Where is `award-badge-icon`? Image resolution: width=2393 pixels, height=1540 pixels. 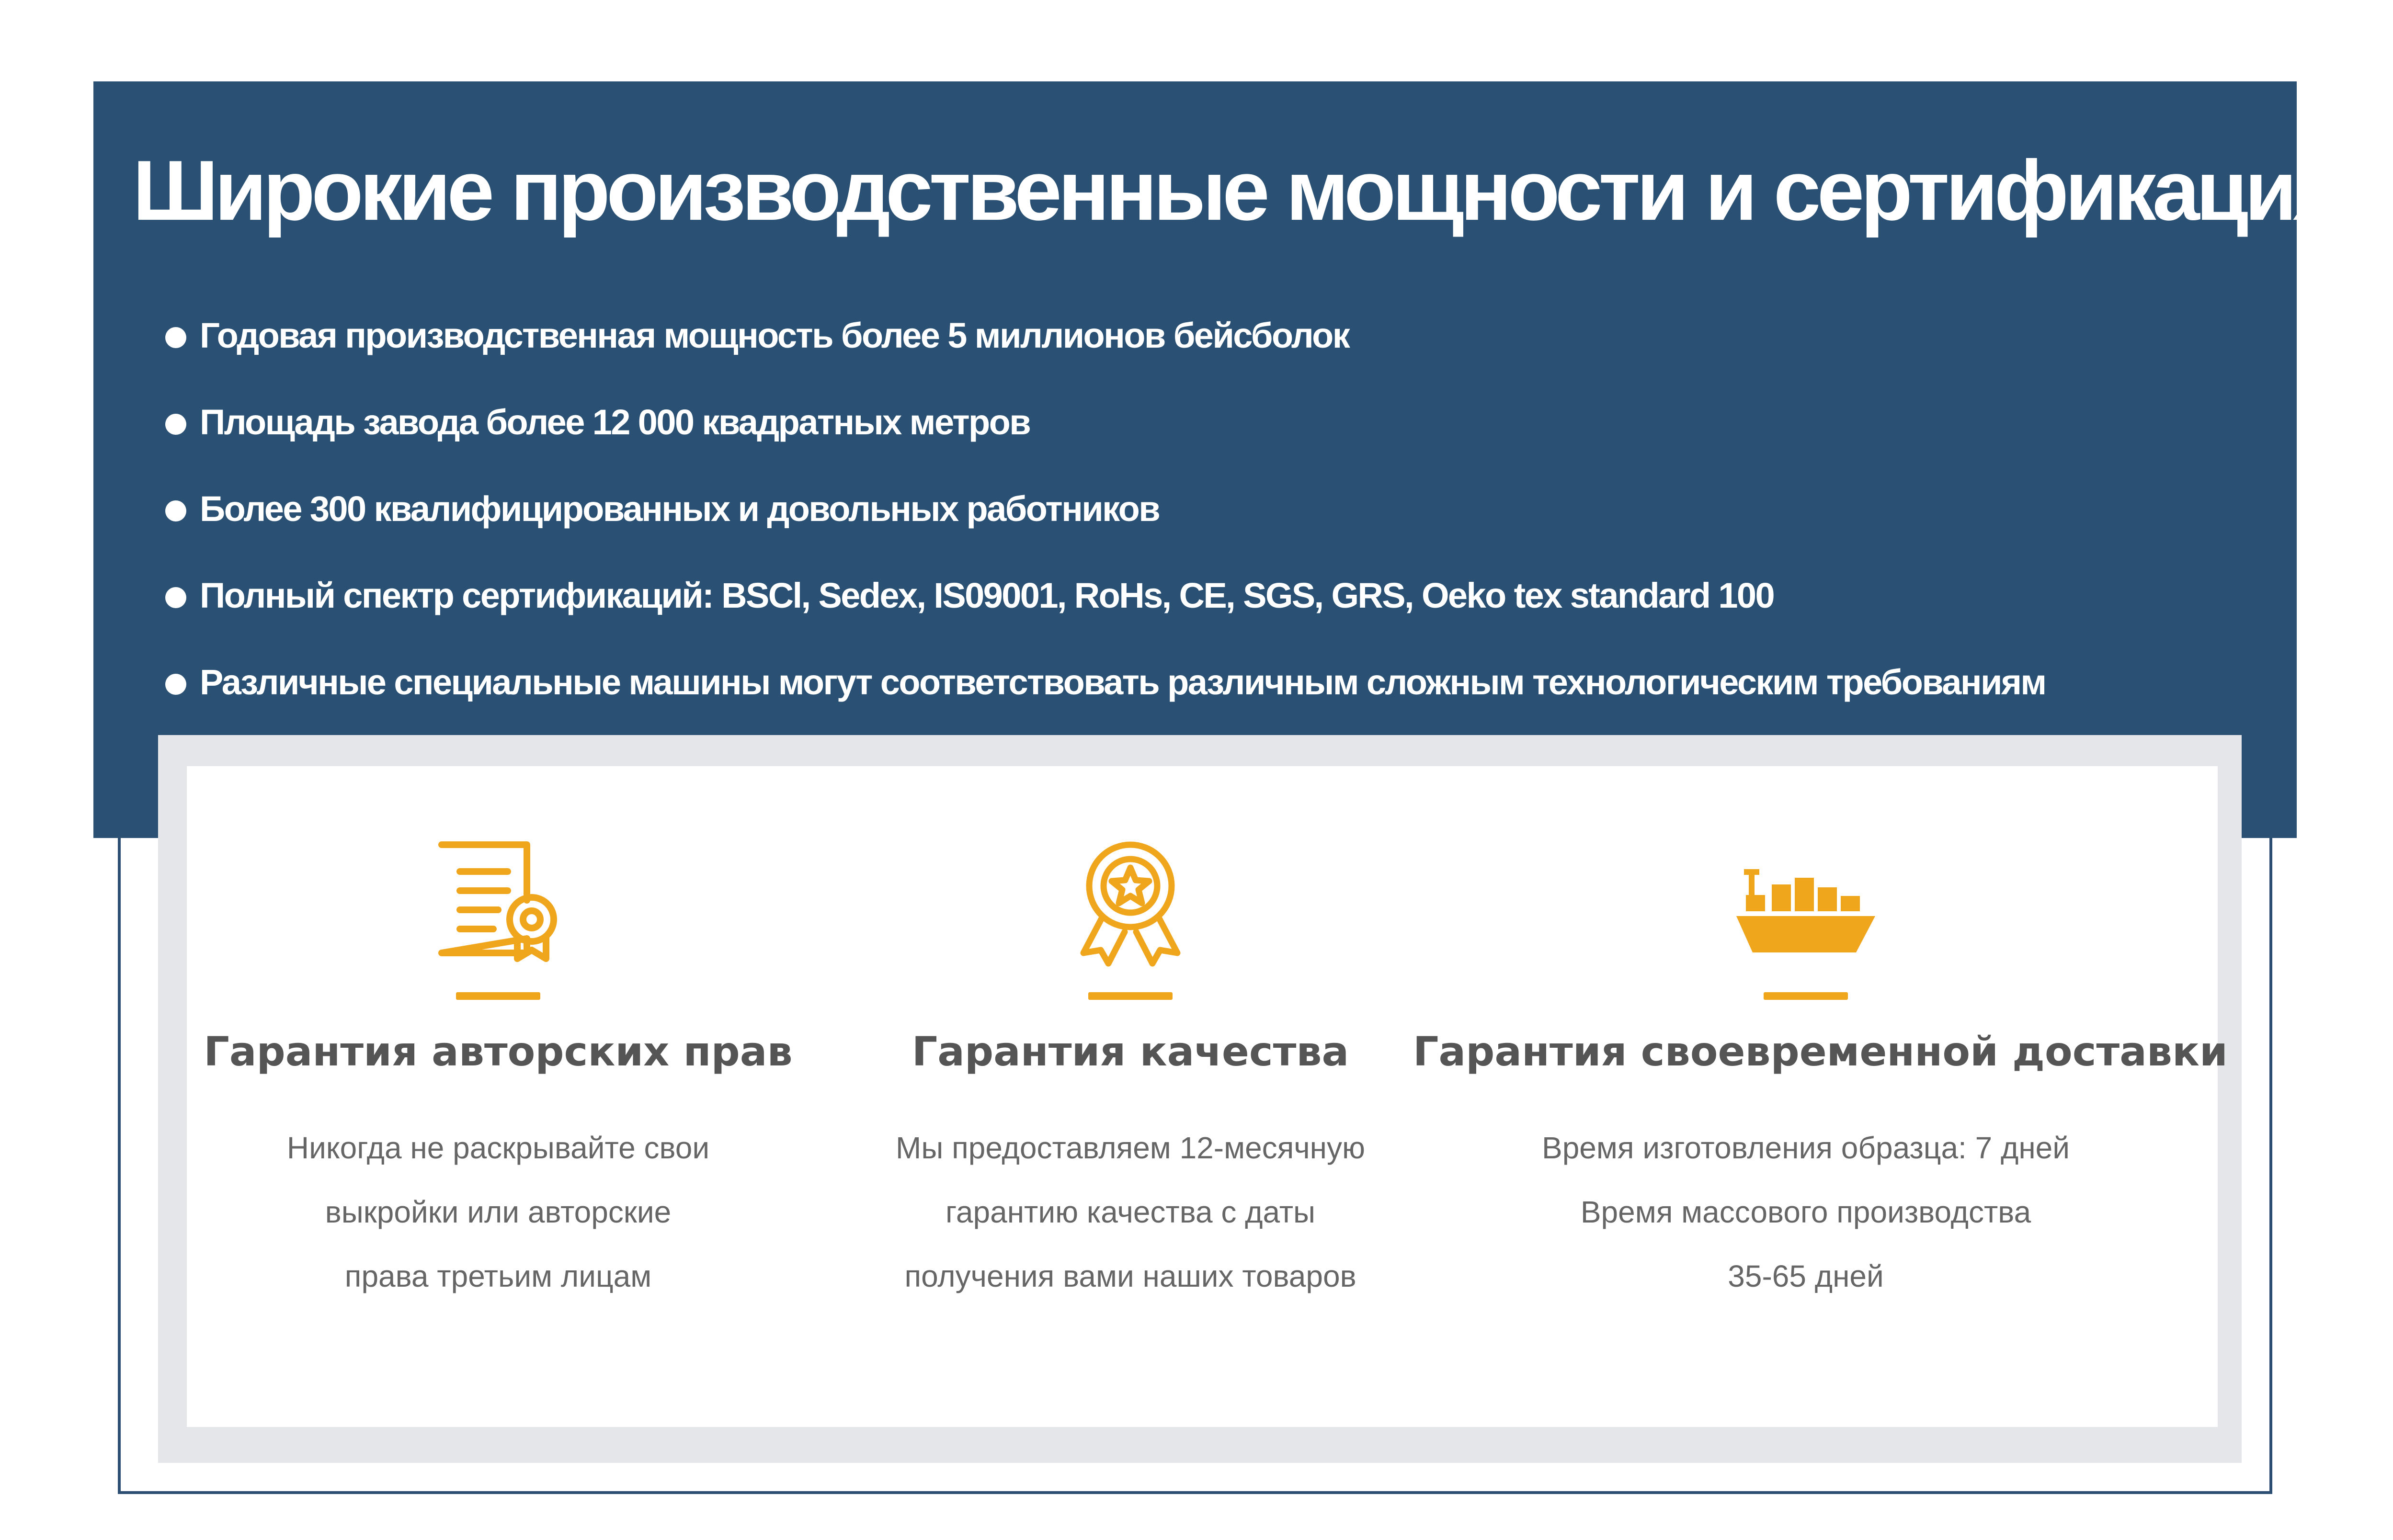
award-badge-icon is located at coordinates (1131, 904).